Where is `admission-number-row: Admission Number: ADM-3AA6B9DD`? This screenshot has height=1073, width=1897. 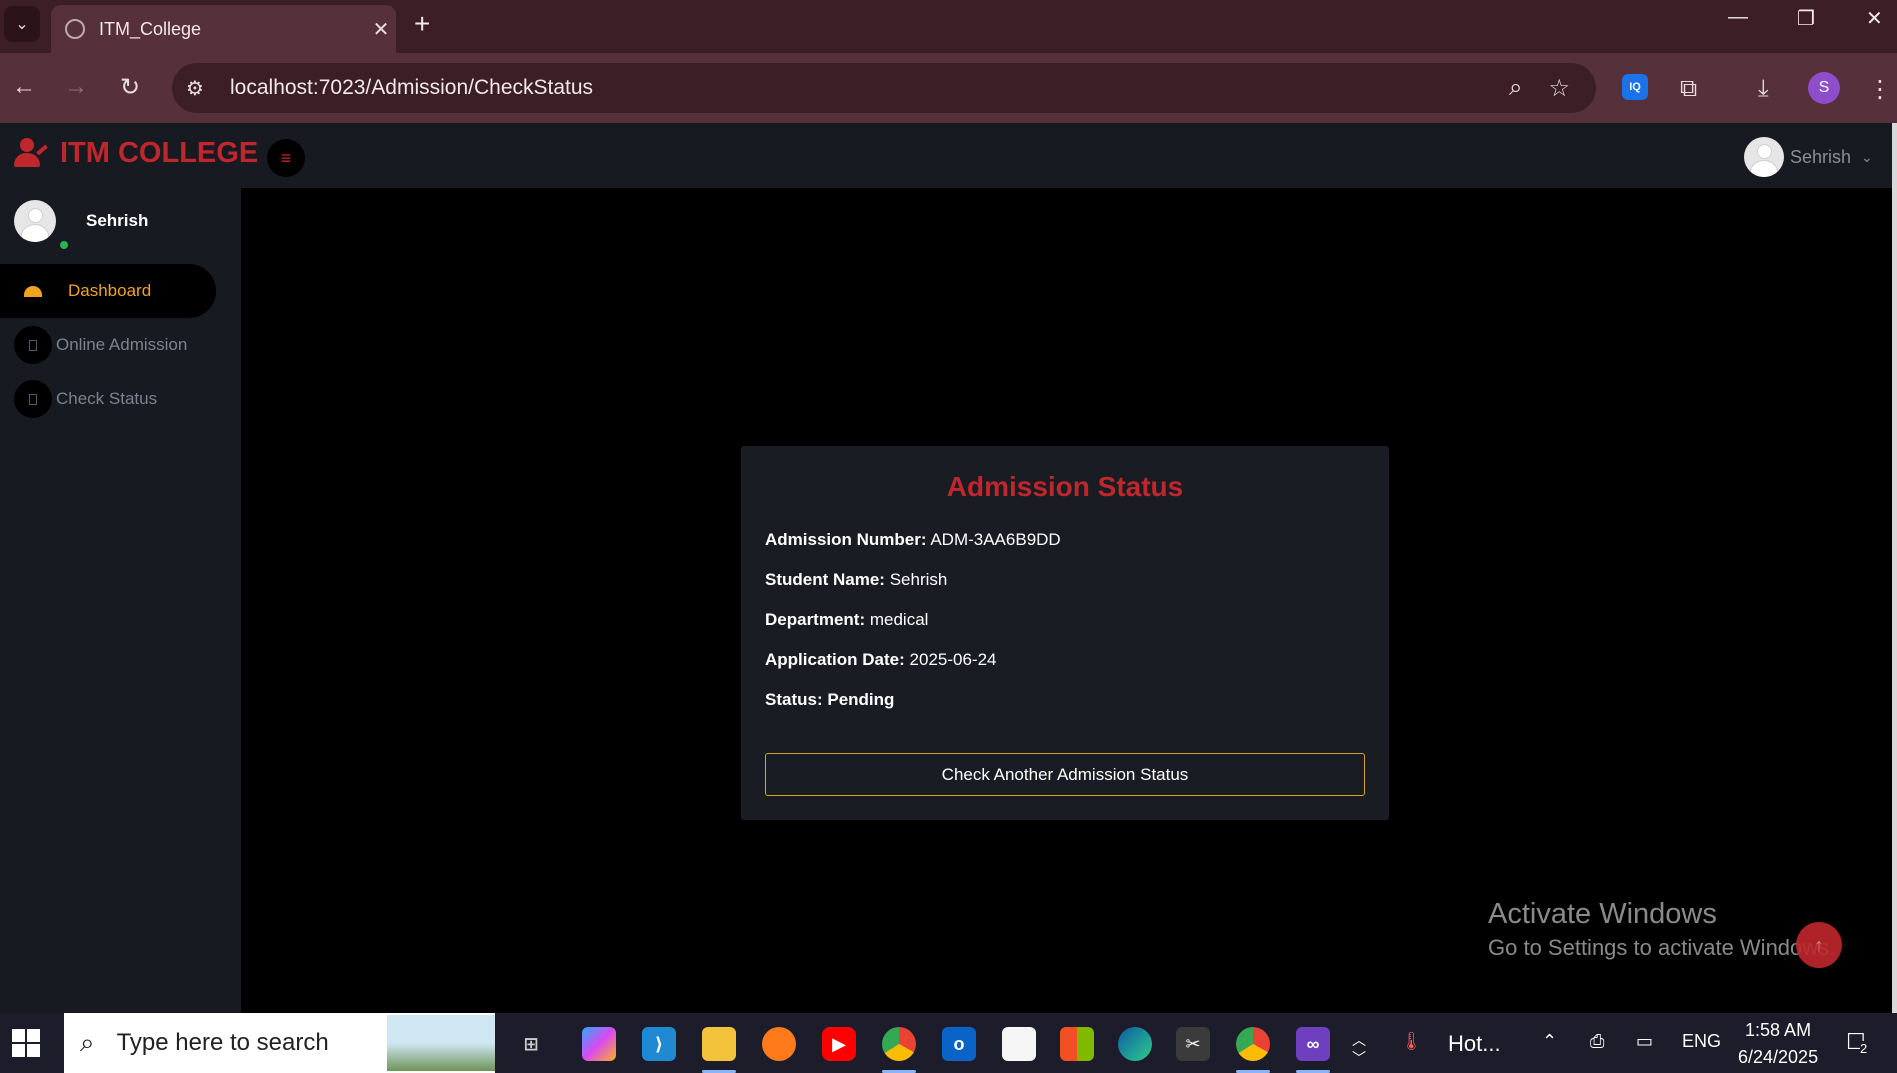
admission-number-row: Admission Number: ADM-3AA6B9DD is located at coordinates (913, 540).